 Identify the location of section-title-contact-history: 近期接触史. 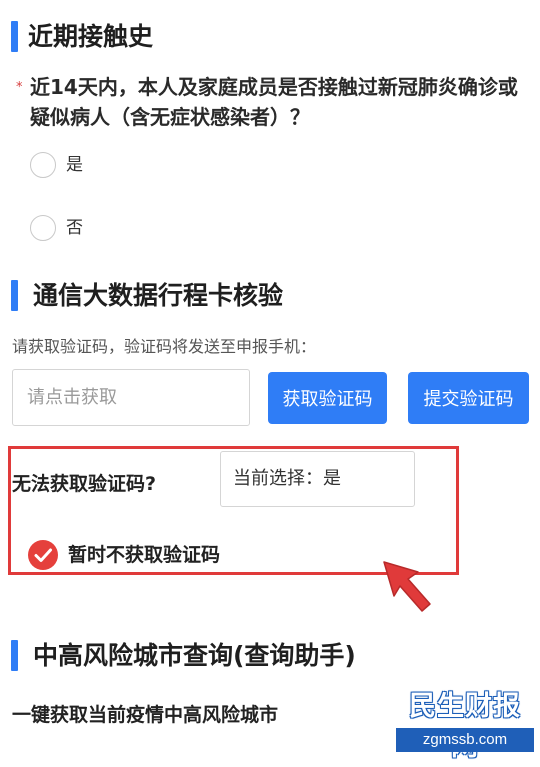
(91, 36).